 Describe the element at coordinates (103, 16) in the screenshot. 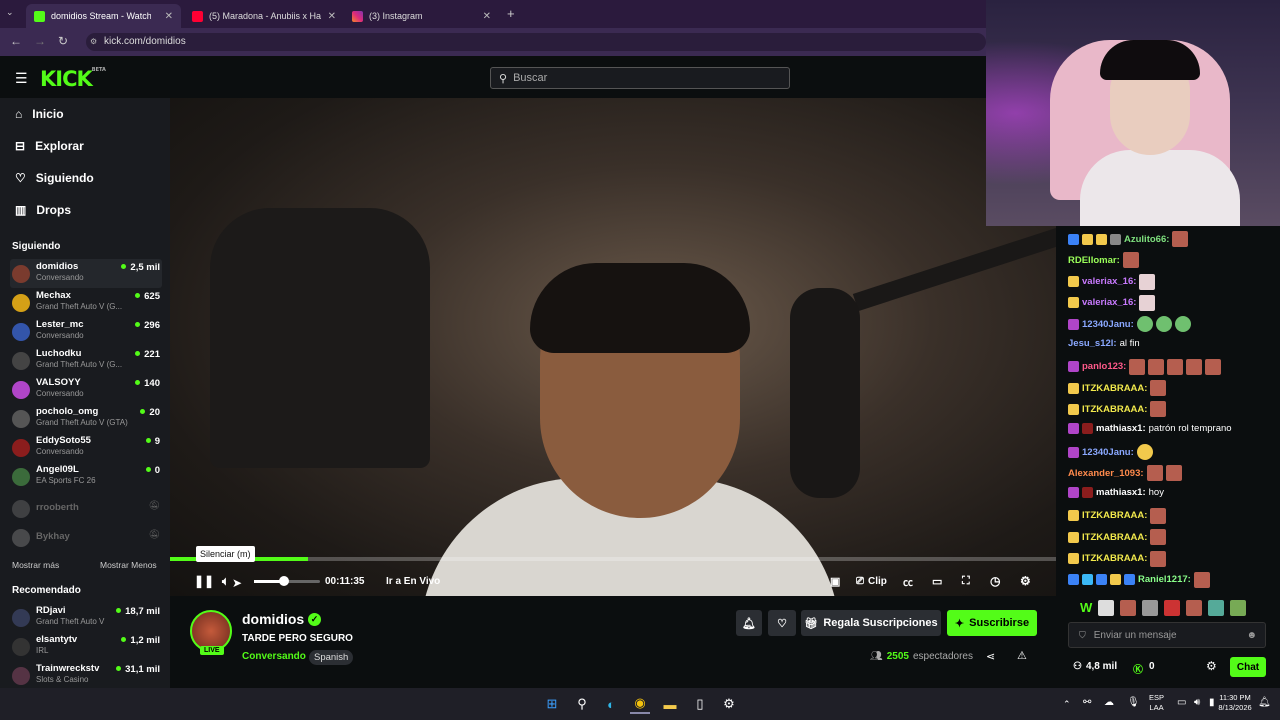

I see `tab-kick: domidios Stream - Watch Li ✕` at that location.